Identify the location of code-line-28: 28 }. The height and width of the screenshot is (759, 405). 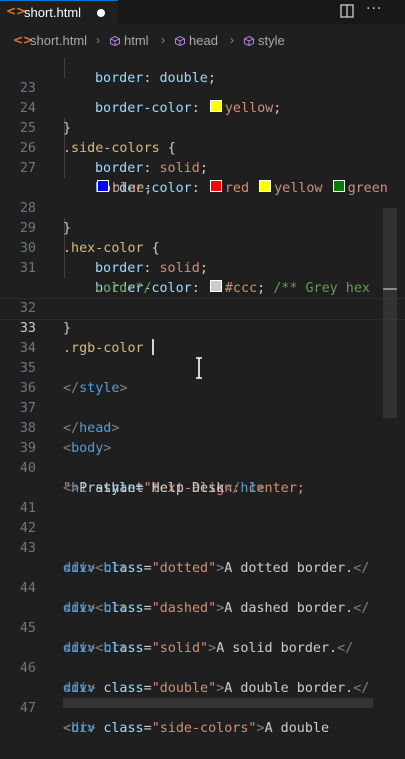
(45, 218).